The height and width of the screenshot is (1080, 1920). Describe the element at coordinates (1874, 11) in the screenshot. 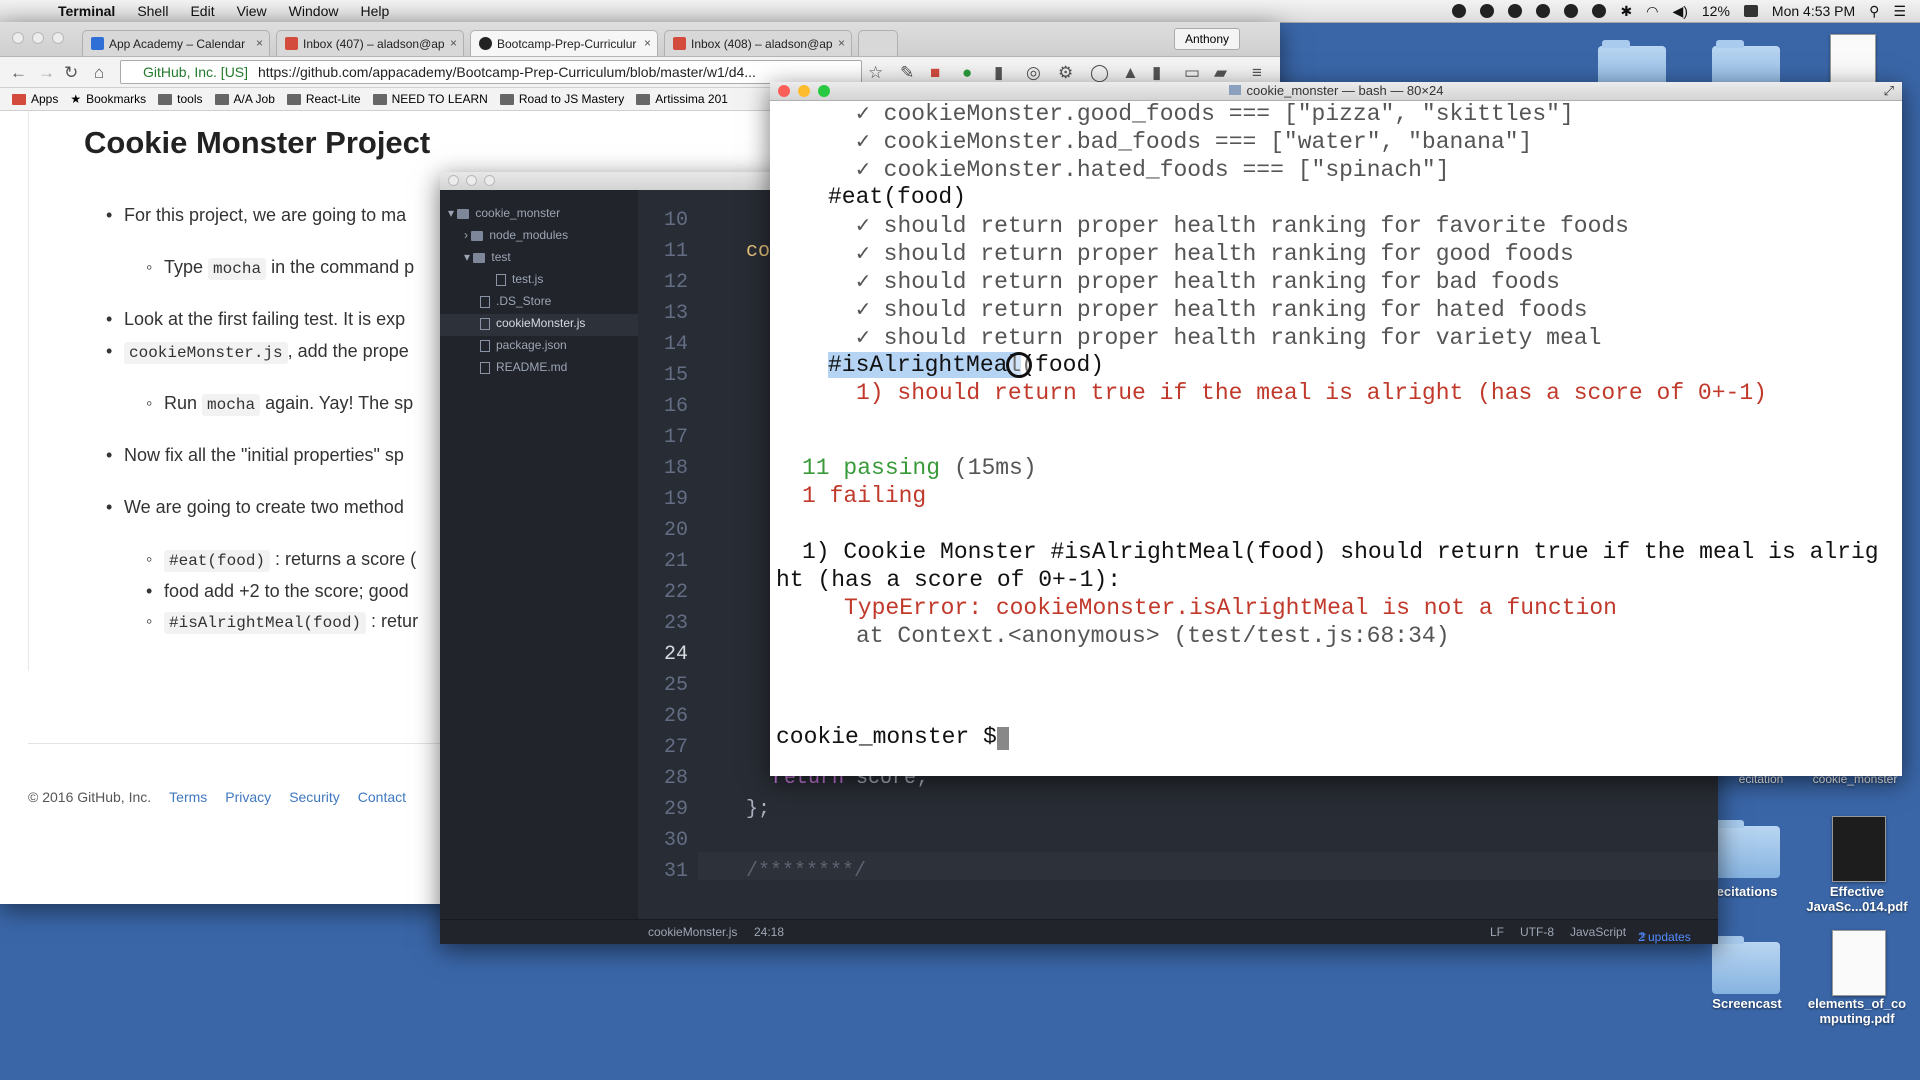

I see `spotlight-icon: ⚲` at that location.